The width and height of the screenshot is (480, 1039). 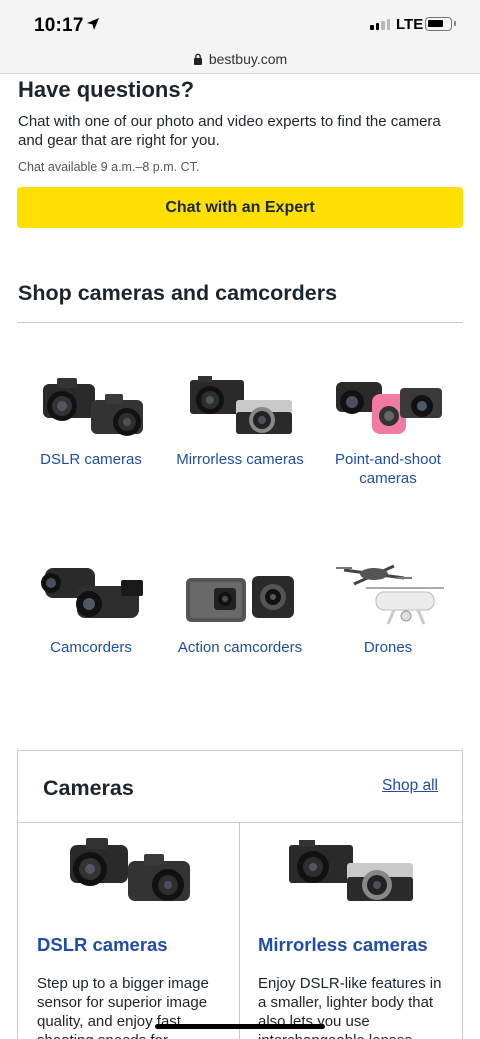 I want to click on category-label: Drones, so click(x=388, y=647).